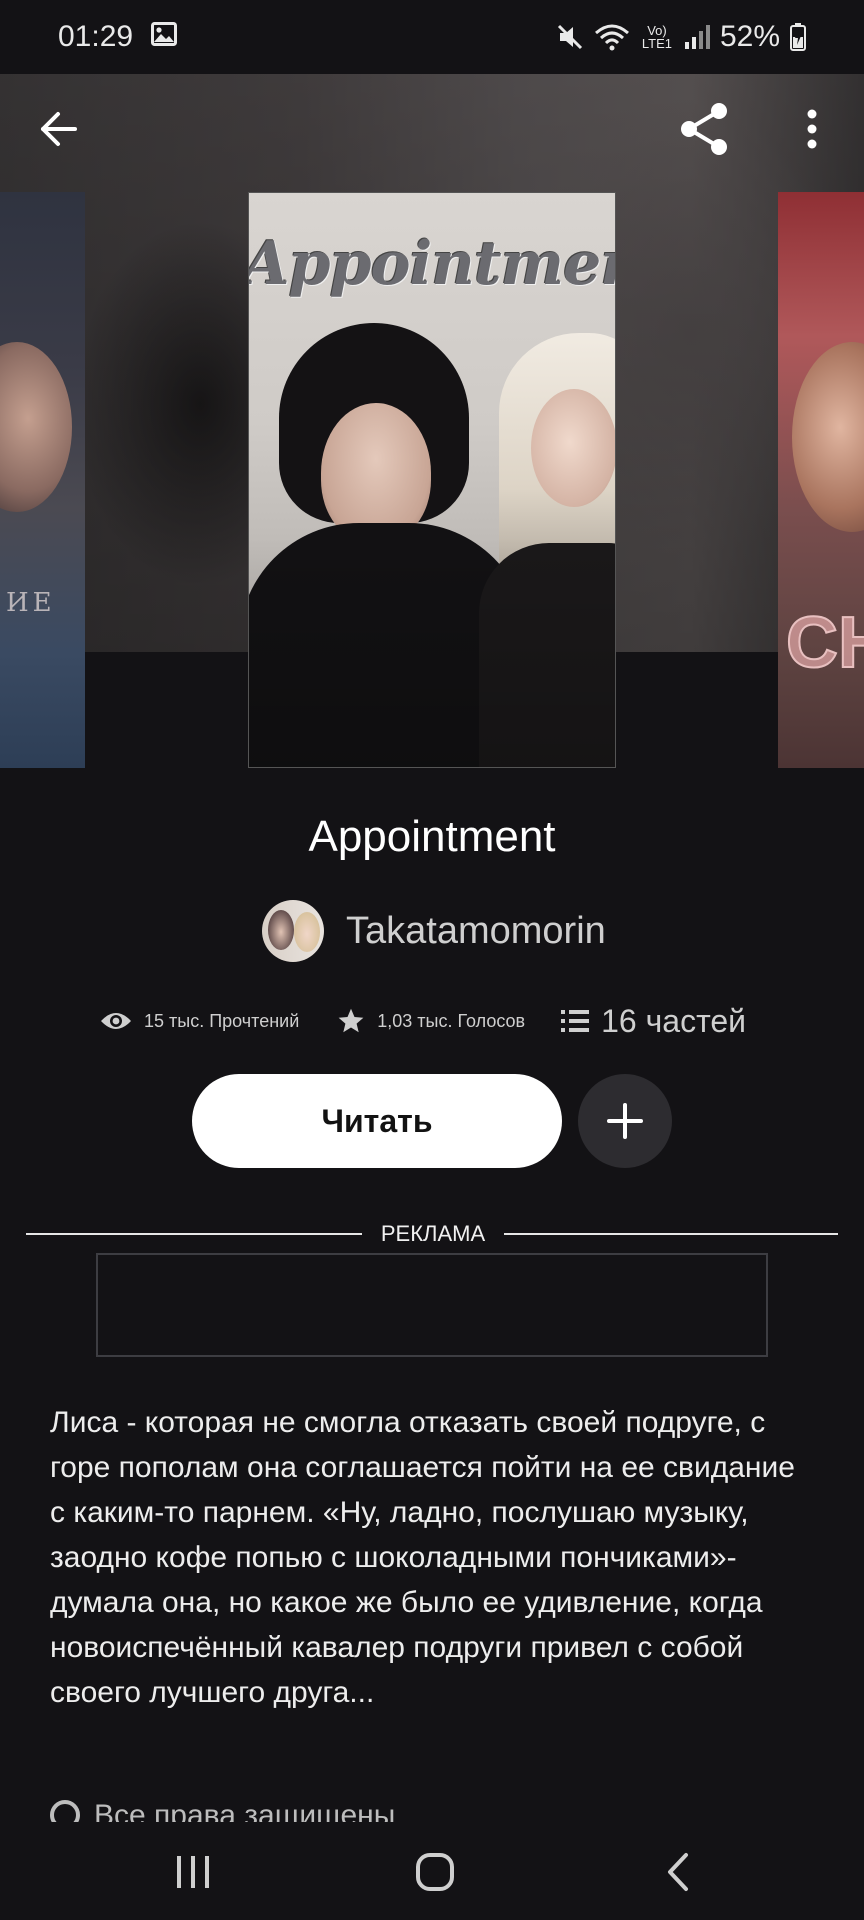 The width and height of the screenshot is (864, 1920). What do you see at coordinates (681, 37) in the screenshot?
I see `status-right: Vo) LTE1 52%` at bounding box center [681, 37].